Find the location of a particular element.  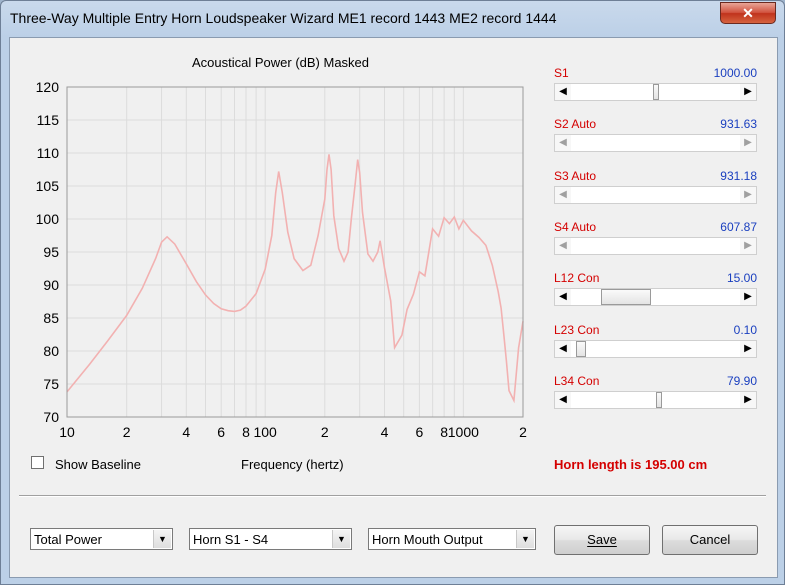

slider-label: L23 Con is located at coordinates (577, 329).